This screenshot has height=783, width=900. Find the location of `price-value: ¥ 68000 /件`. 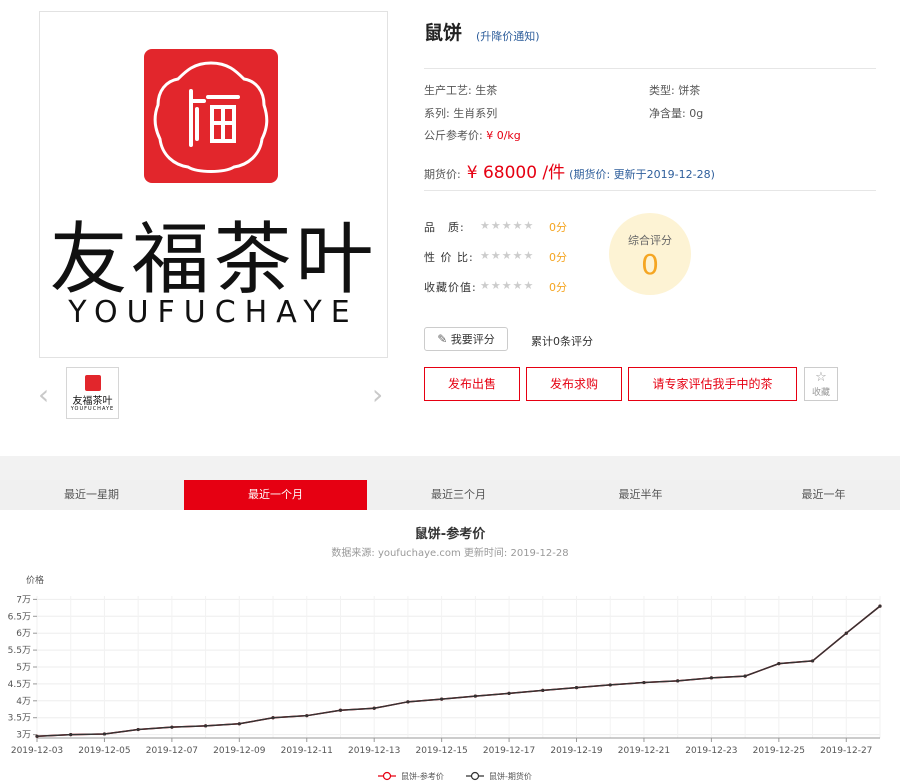

price-value: ¥ 68000 /件 is located at coordinates (516, 173).